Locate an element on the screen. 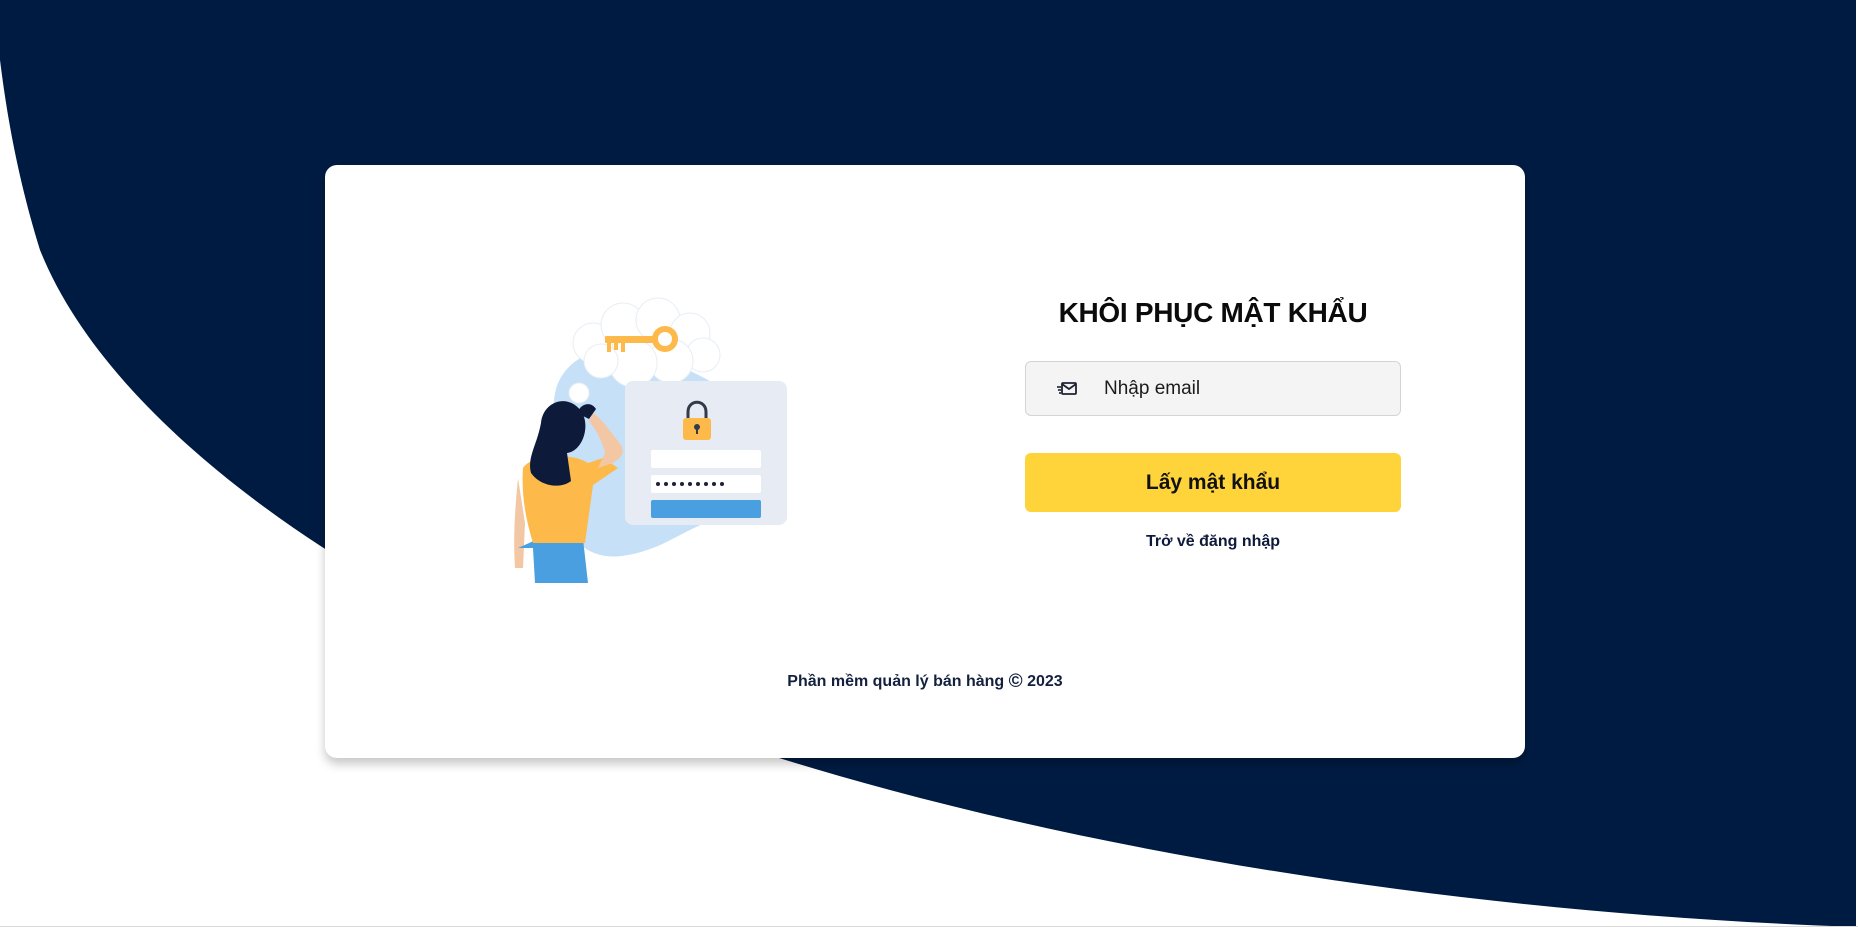 This screenshot has width=1858, height=927. email-field is located at coordinates (1213, 388).